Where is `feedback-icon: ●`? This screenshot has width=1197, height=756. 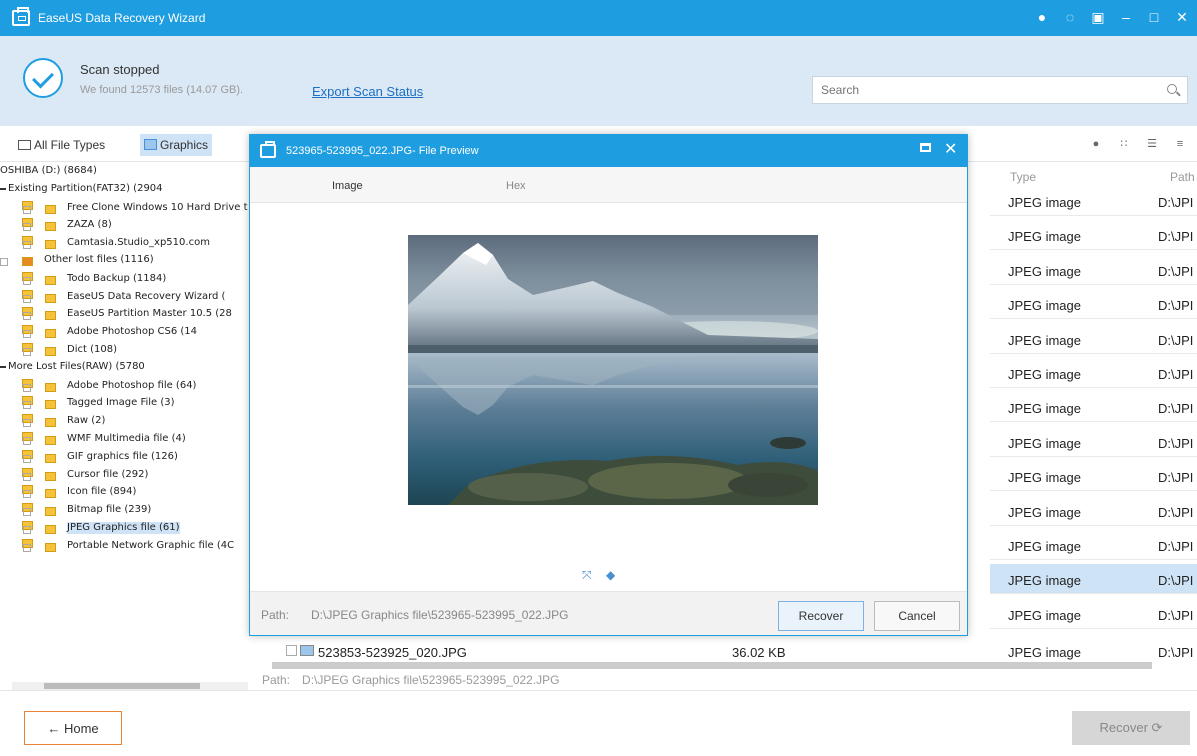 feedback-icon: ● is located at coordinates (1042, 17).